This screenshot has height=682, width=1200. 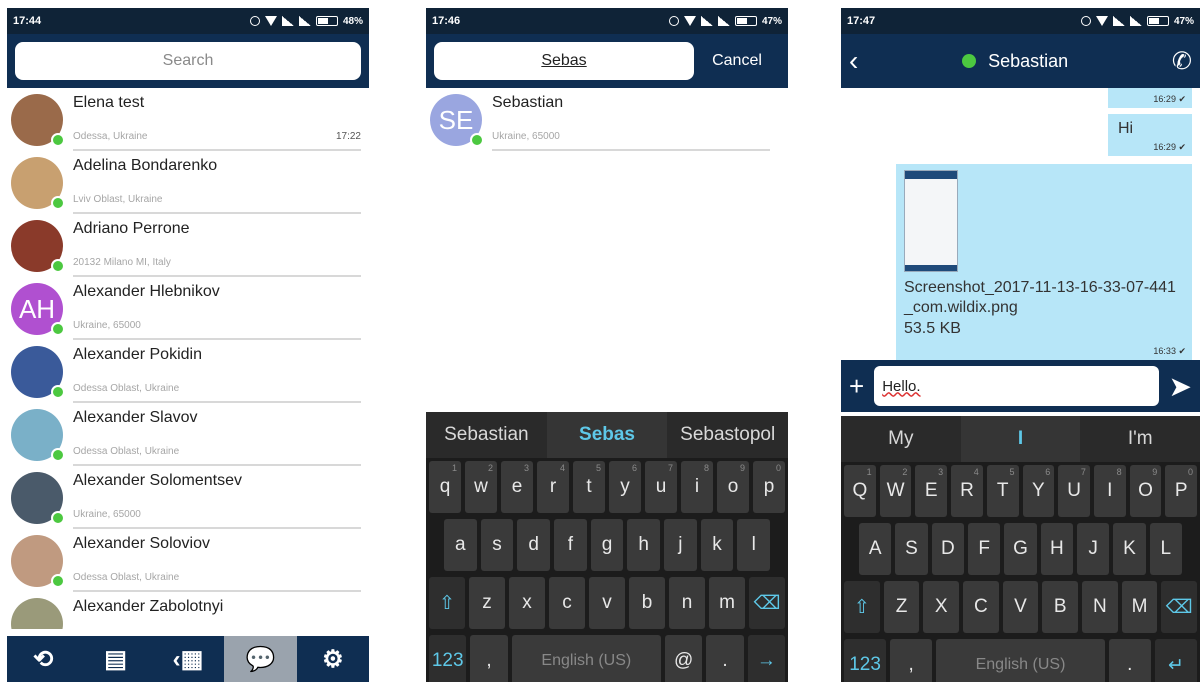 What do you see at coordinates (1109, 491) in the screenshot?
I see `key-i: I8` at bounding box center [1109, 491].